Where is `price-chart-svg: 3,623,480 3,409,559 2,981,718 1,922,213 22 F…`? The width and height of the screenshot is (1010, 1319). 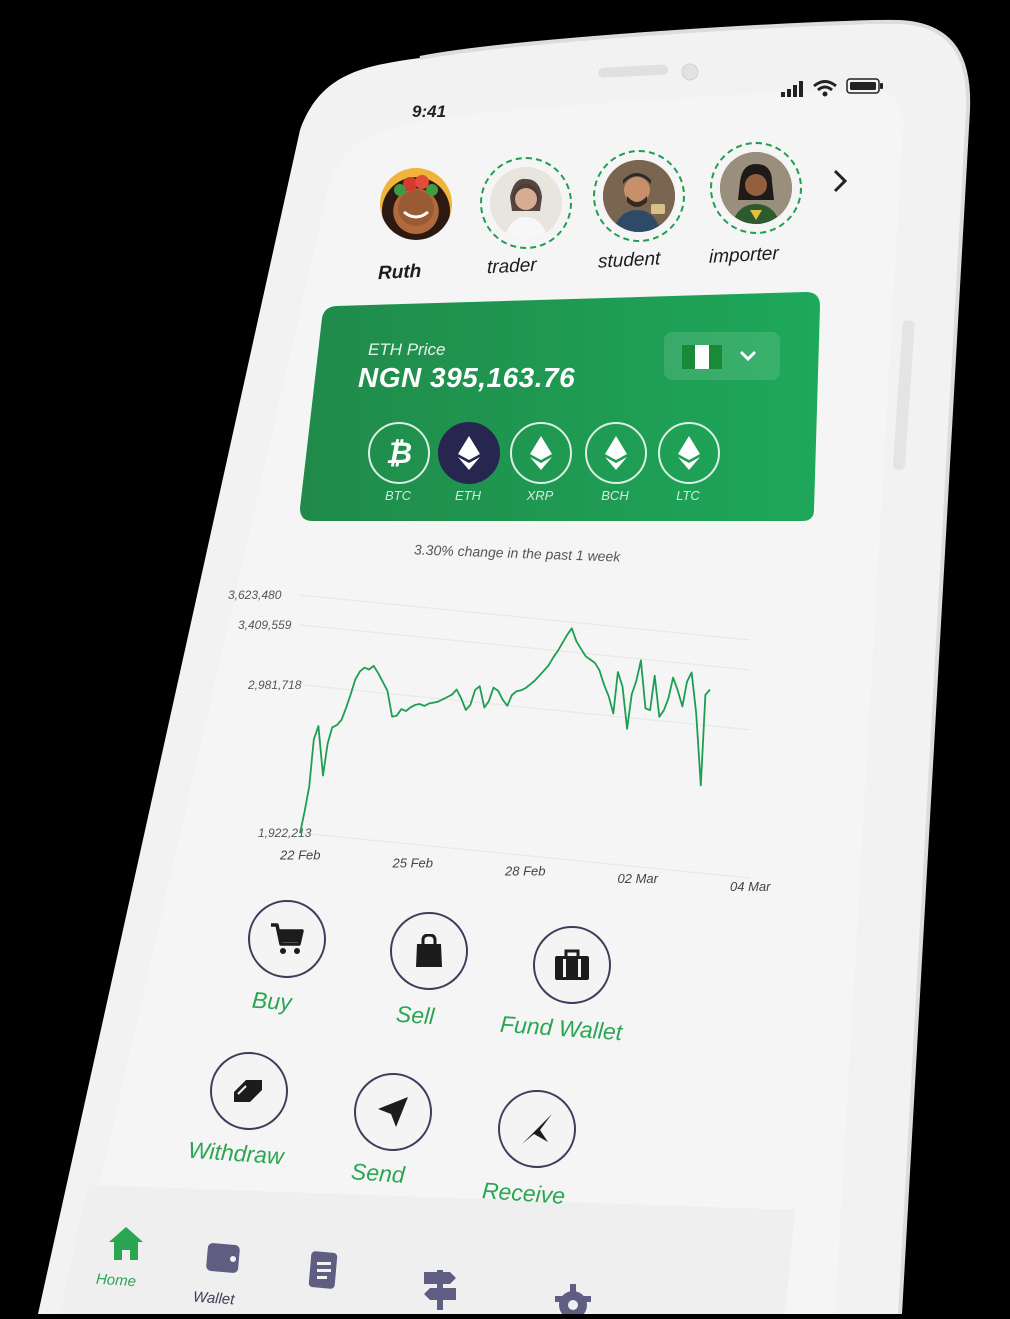
price-chart-svg: 3,623,480 3,409,559 2,981,718 1,922,213 22 F… is located at coordinates (499, 741).